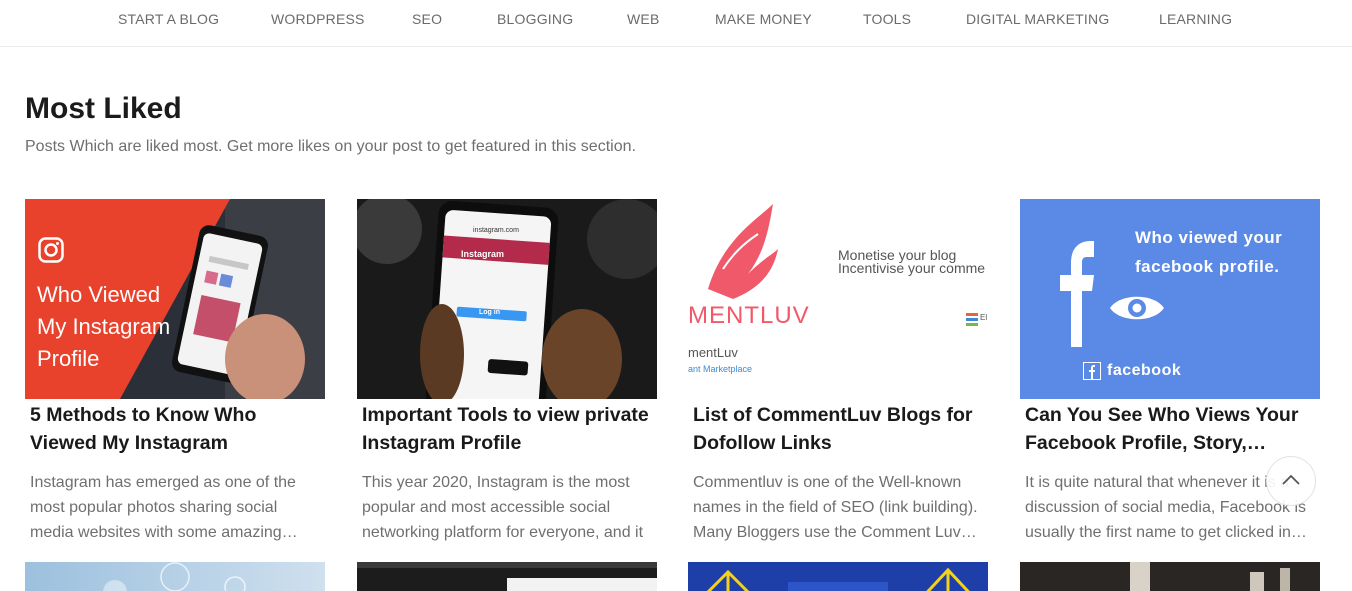 The image size is (1352, 591). What do you see at coordinates (912, 268) in the screenshot?
I see `thumbnail-text: Incentivise your comme` at bounding box center [912, 268].